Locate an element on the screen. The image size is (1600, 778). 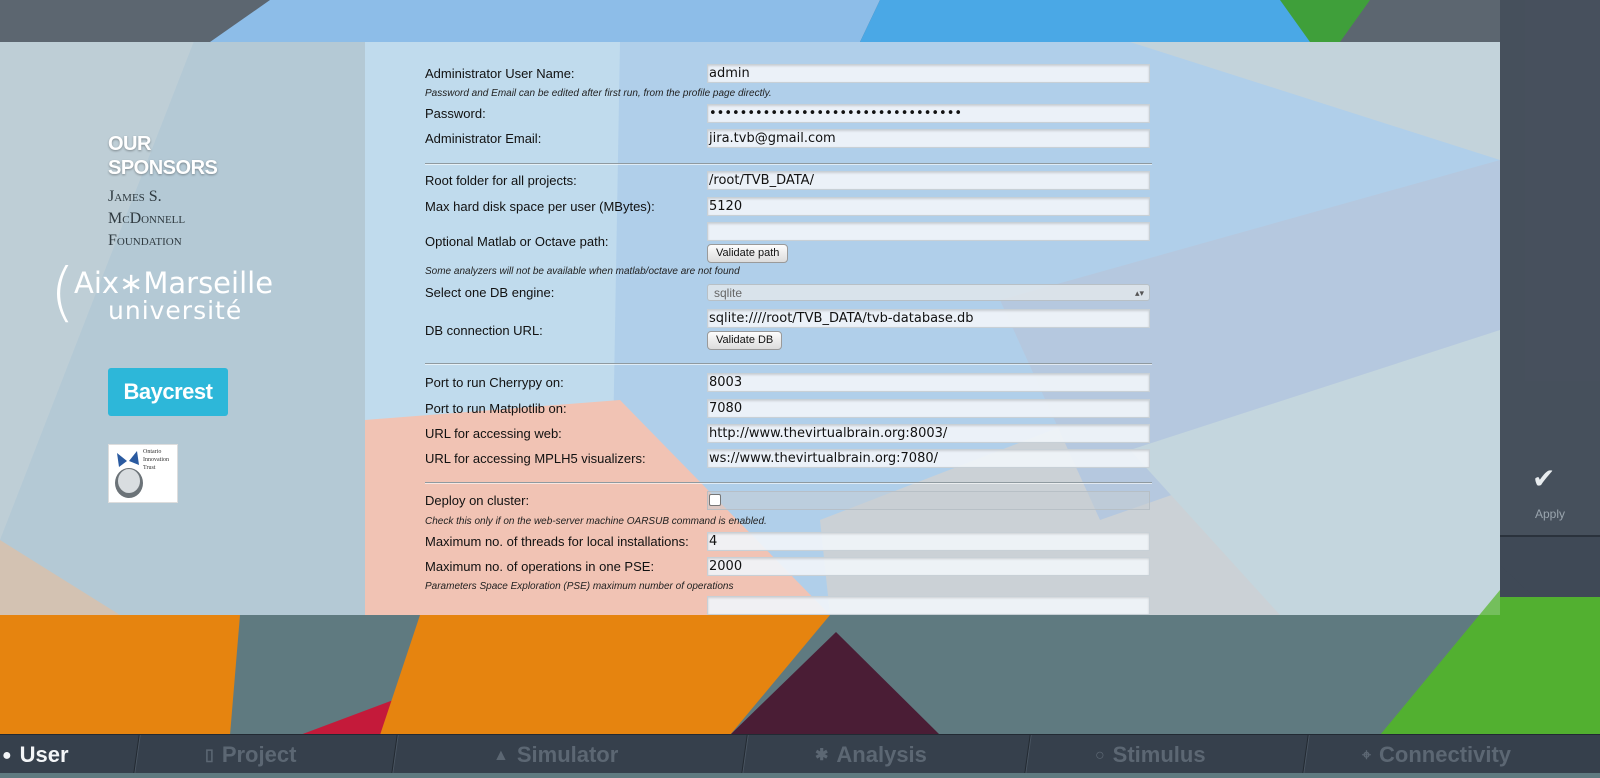
db-engine-label: Select one DB engine: is located at coordinates (490, 292).